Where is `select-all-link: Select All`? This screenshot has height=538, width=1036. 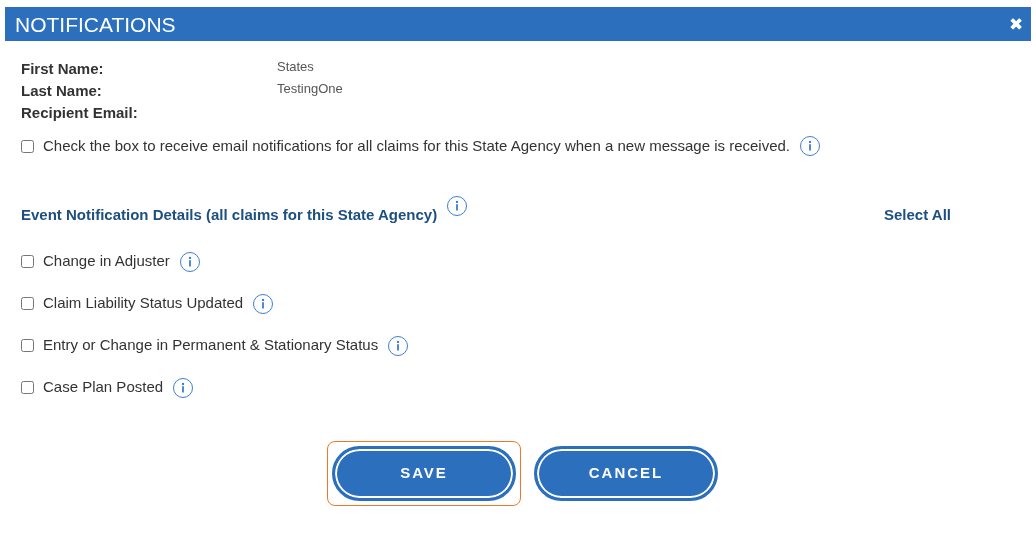 select-all-link: Select All is located at coordinates (917, 215).